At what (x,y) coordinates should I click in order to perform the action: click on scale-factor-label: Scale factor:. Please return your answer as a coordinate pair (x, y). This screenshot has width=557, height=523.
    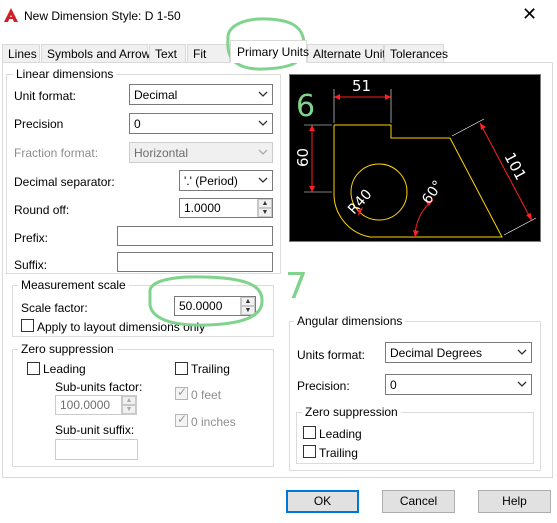
    Looking at the image, I should click on (54, 308).